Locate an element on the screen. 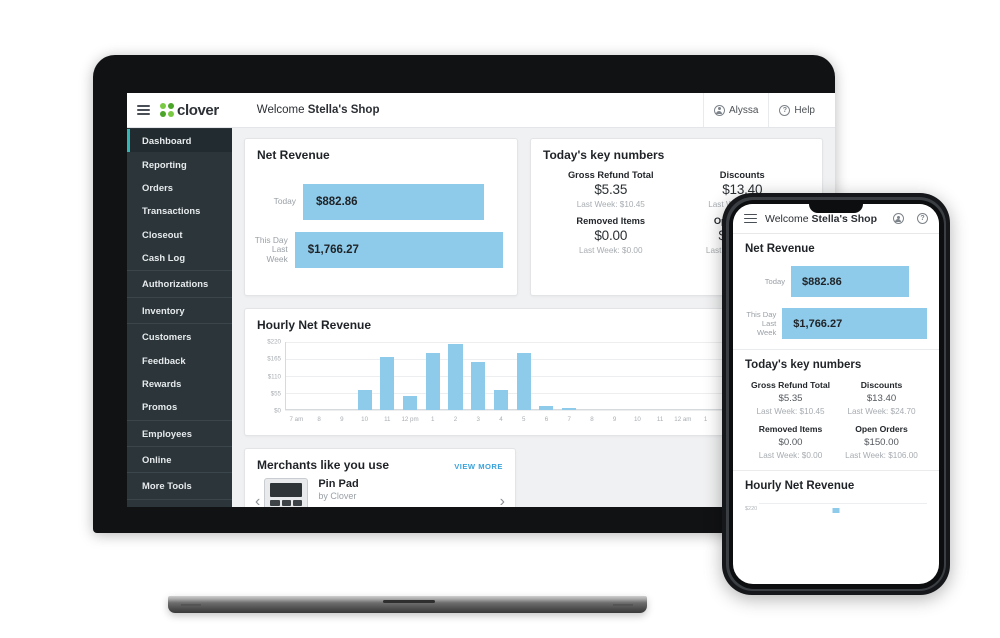 The height and width of the screenshot is (638, 1000). sidebar-item-cash-log: Cash Log is located at coordinates (179, 257).